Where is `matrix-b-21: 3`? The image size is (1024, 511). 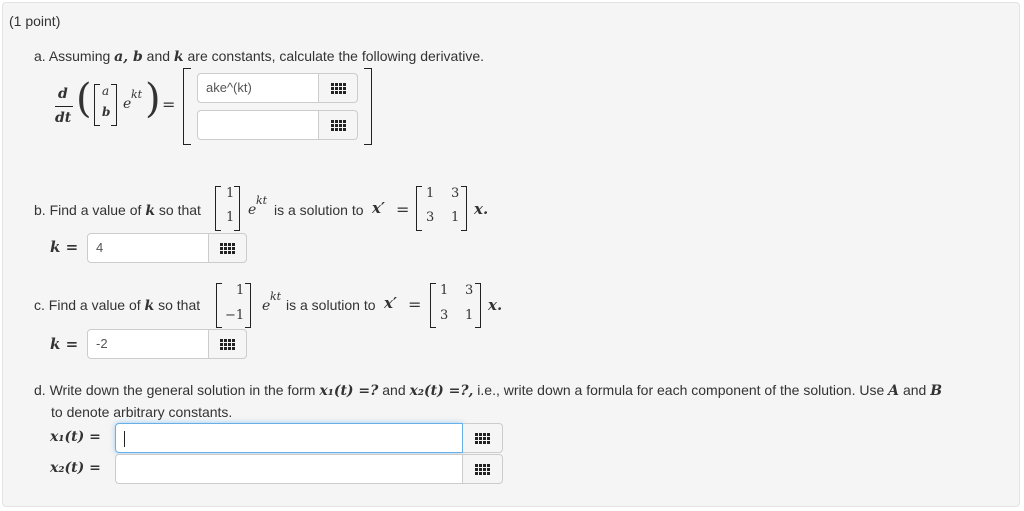
matrix-b-21: 3 is located at coordinates (430, 217).